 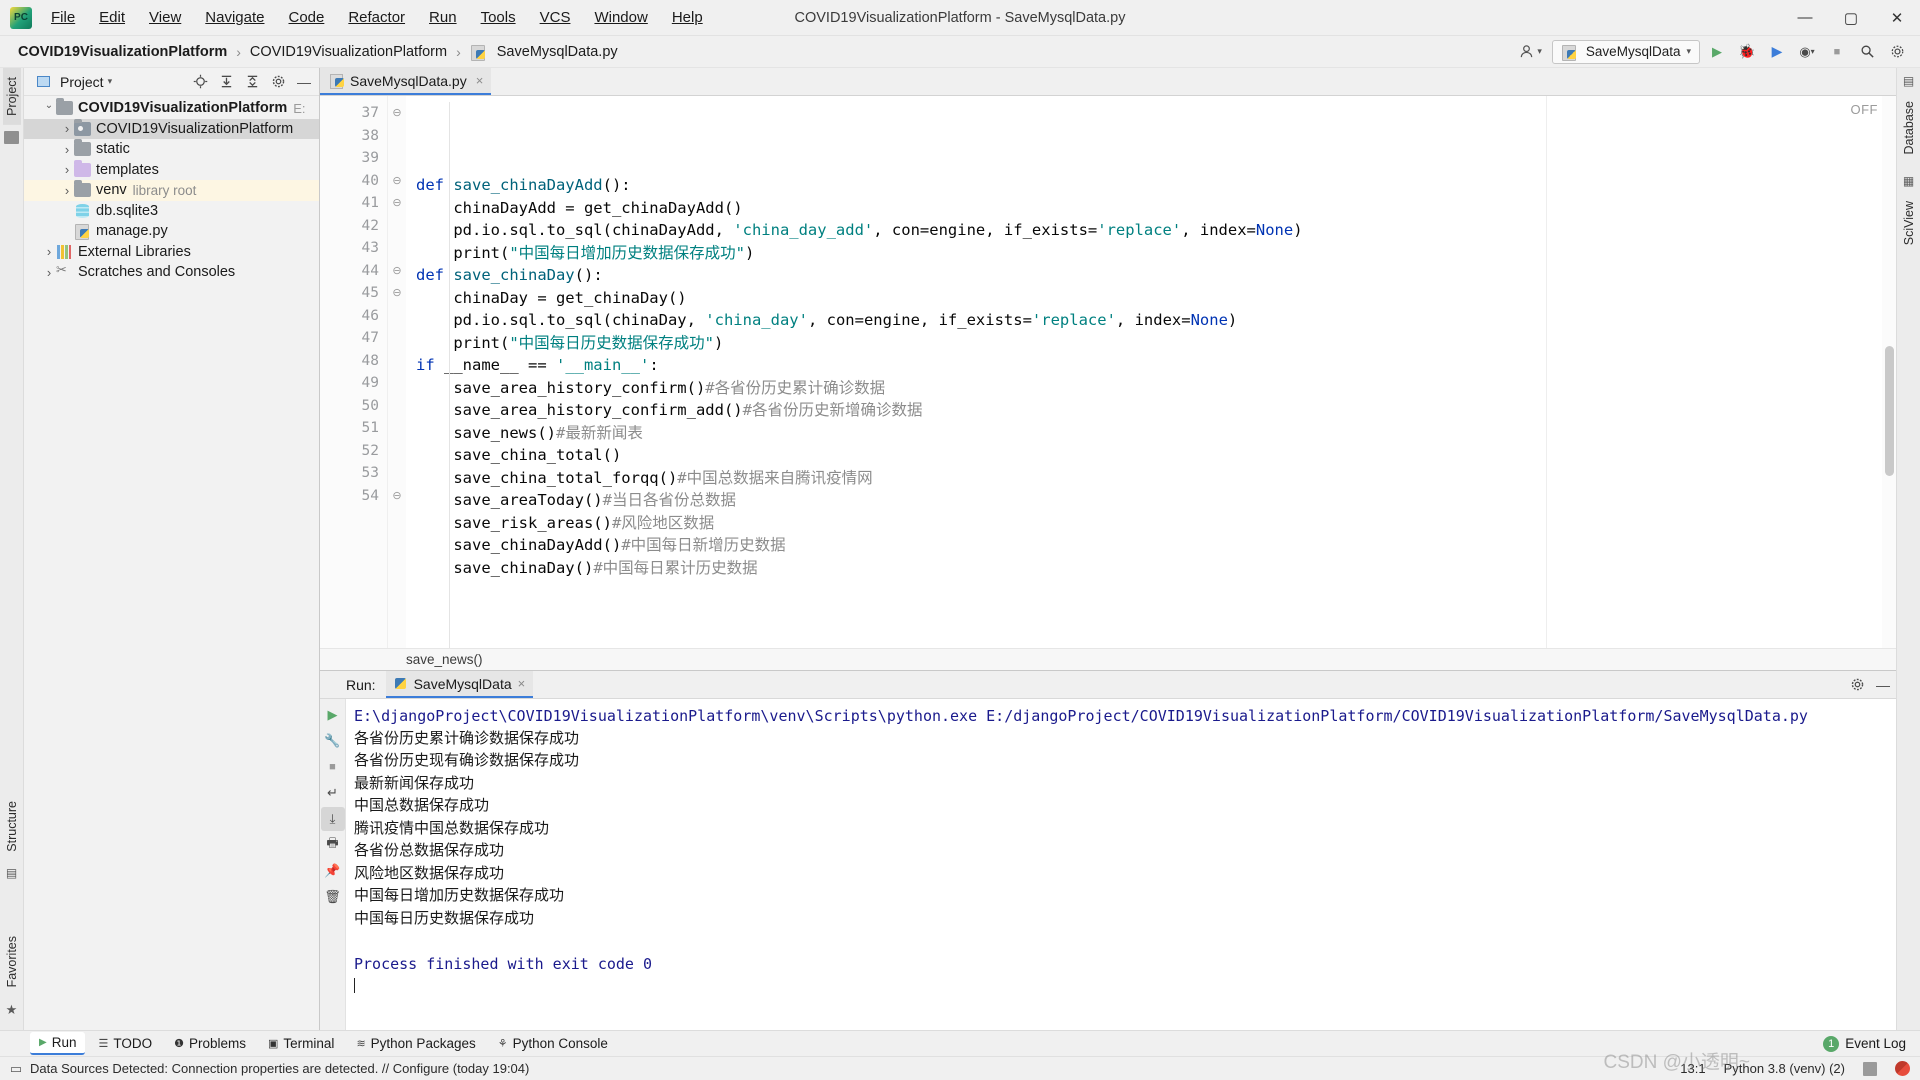 What do you see at coordinates (171, 563) in the screenshot?
I see `project-tree: COVID19VisualizationPlatform E` at bounding box center [171, 563].